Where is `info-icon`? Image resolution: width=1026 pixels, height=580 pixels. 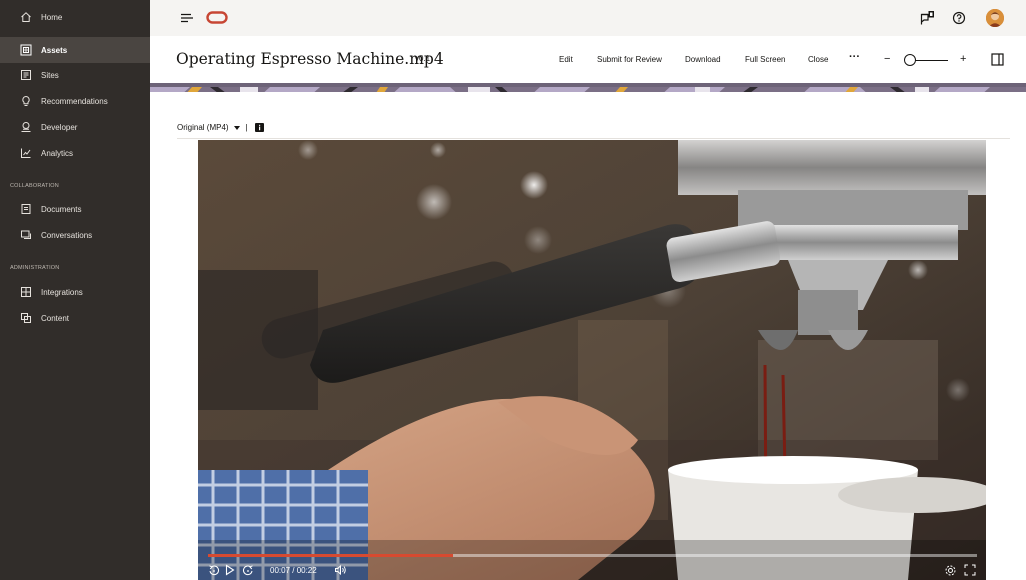 info-icon is located at coordinates (259, 127).